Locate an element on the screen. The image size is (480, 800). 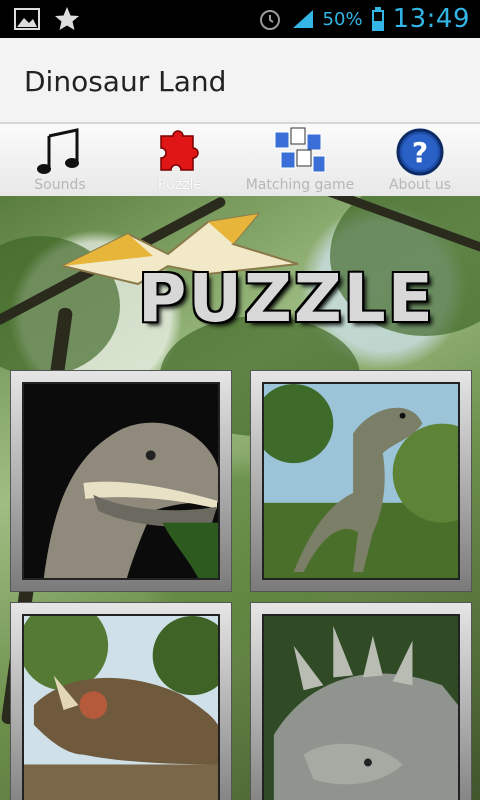
tab-matching-game-label: Matching game is located at coordinates (300, 185).